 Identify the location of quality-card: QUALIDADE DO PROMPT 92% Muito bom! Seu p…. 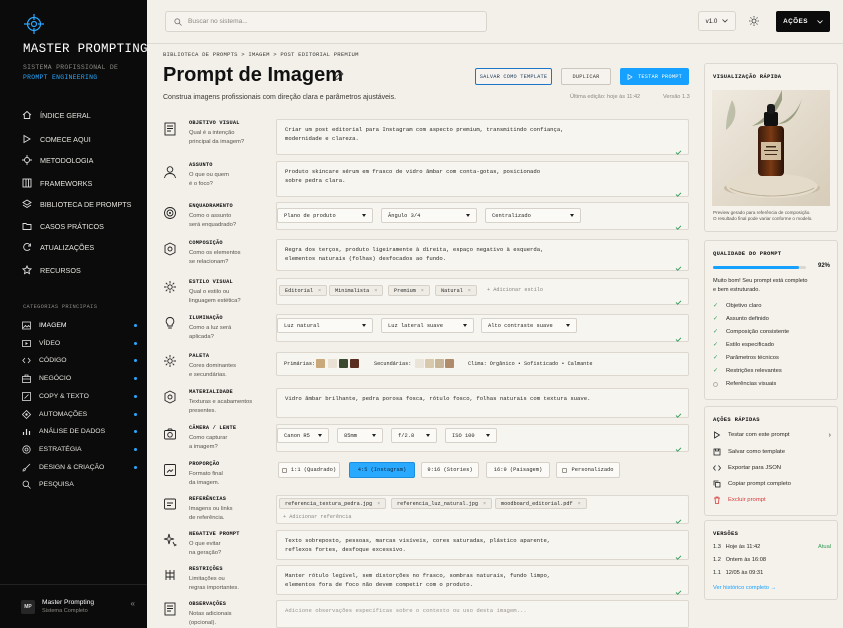
(771, 320).